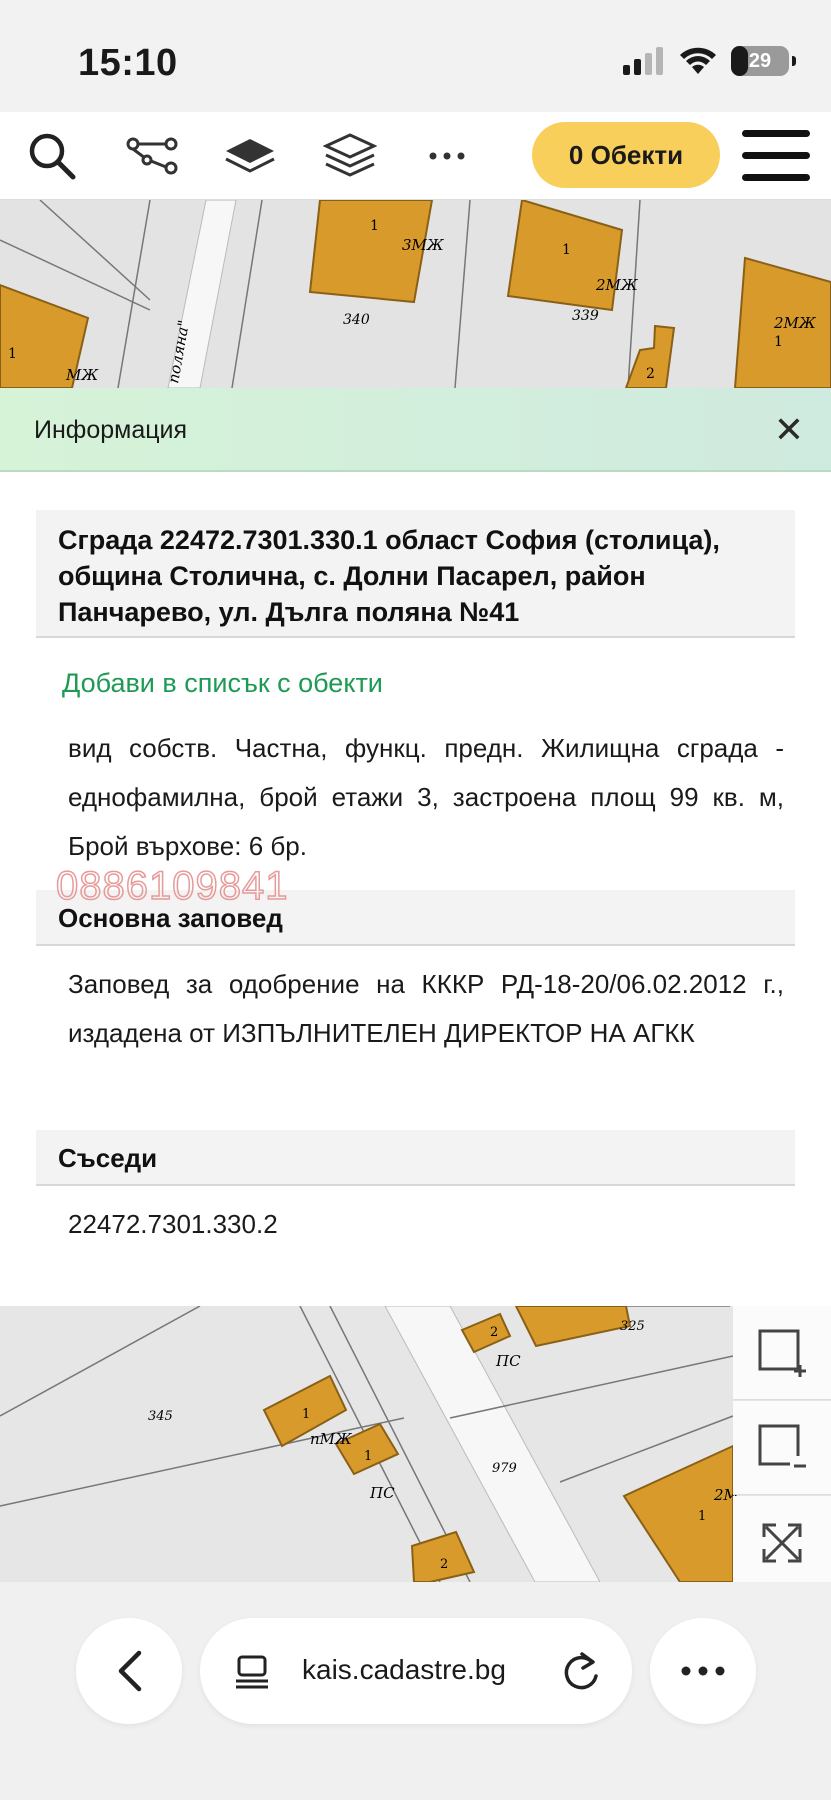 This screenshot has width=831, height=1800. Describe the element at coordinates (415, 1158) in the screenshot. I see `neighbors-heading: Съседи` at that location.